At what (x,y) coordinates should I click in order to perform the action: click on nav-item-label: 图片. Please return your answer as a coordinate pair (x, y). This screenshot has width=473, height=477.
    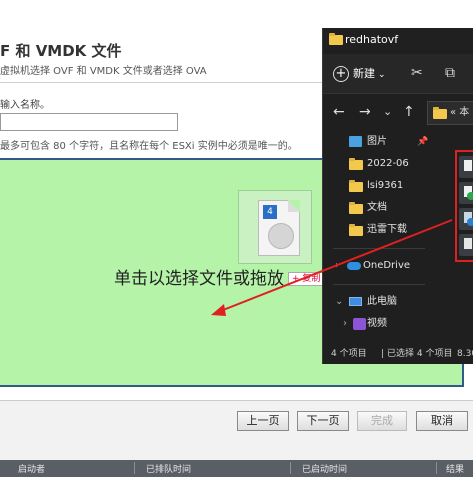
    Looking at the image, I should click on (377, 141).